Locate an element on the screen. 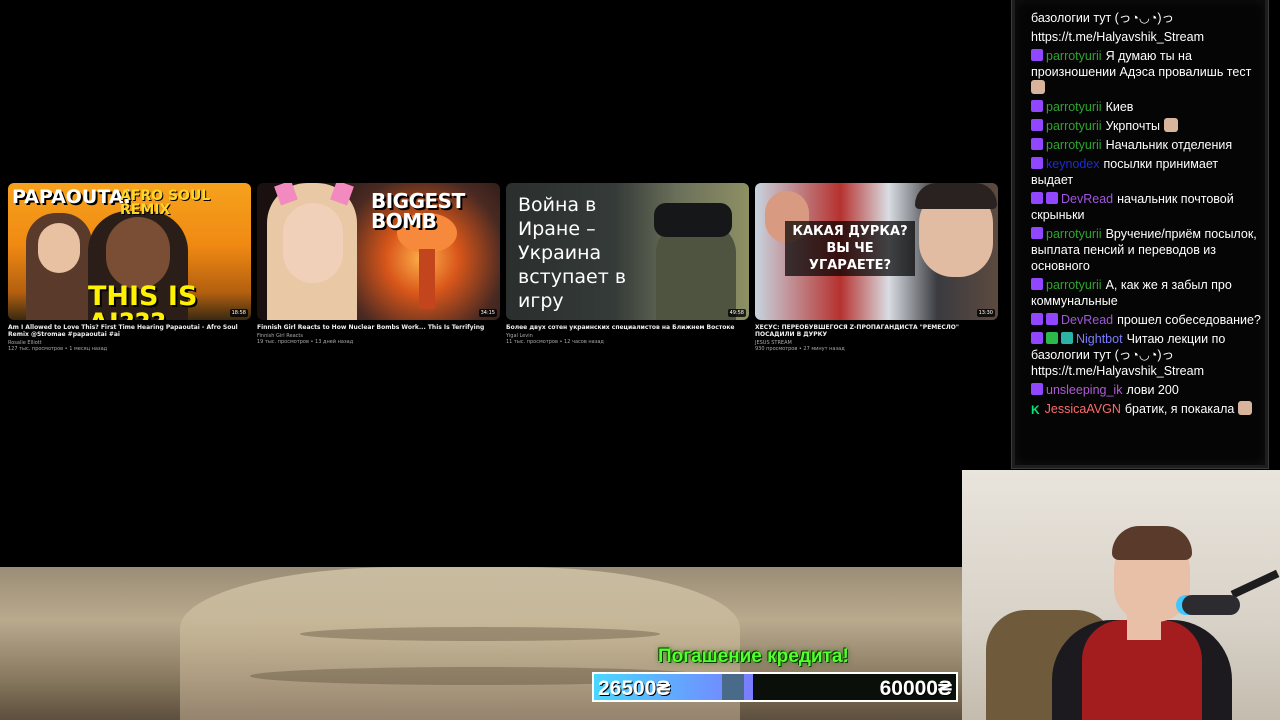  chat-message: базологии тут (っ◔◡◔)っ is located at coordinates (1147, 18).